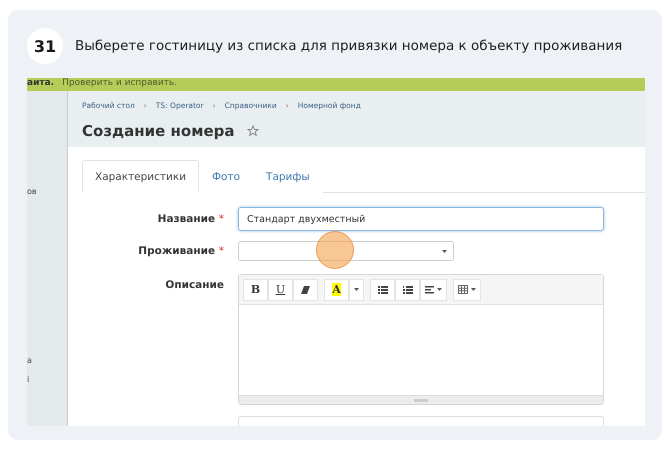 The height and width of the screenshot is (471, 670). I want to click on input-field, so click(421, 421).